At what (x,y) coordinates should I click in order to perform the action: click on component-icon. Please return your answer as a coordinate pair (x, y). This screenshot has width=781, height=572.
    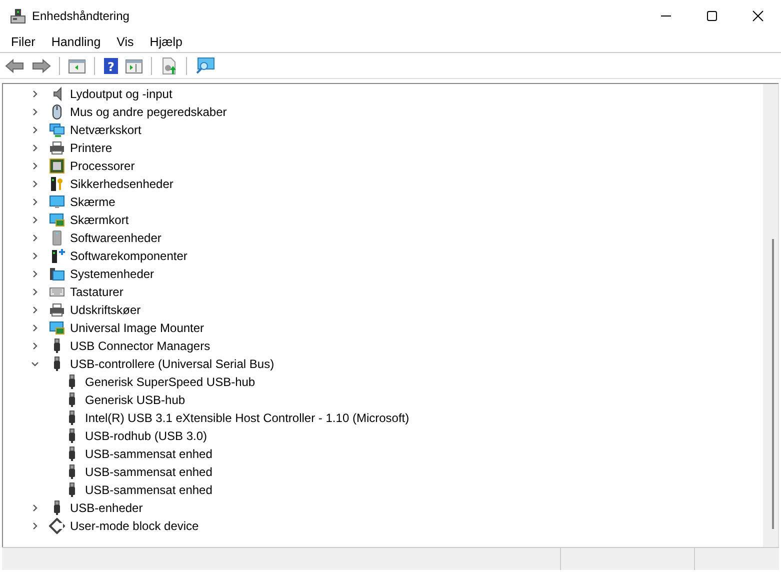
    Looking at the image, I should click on (57, 256).